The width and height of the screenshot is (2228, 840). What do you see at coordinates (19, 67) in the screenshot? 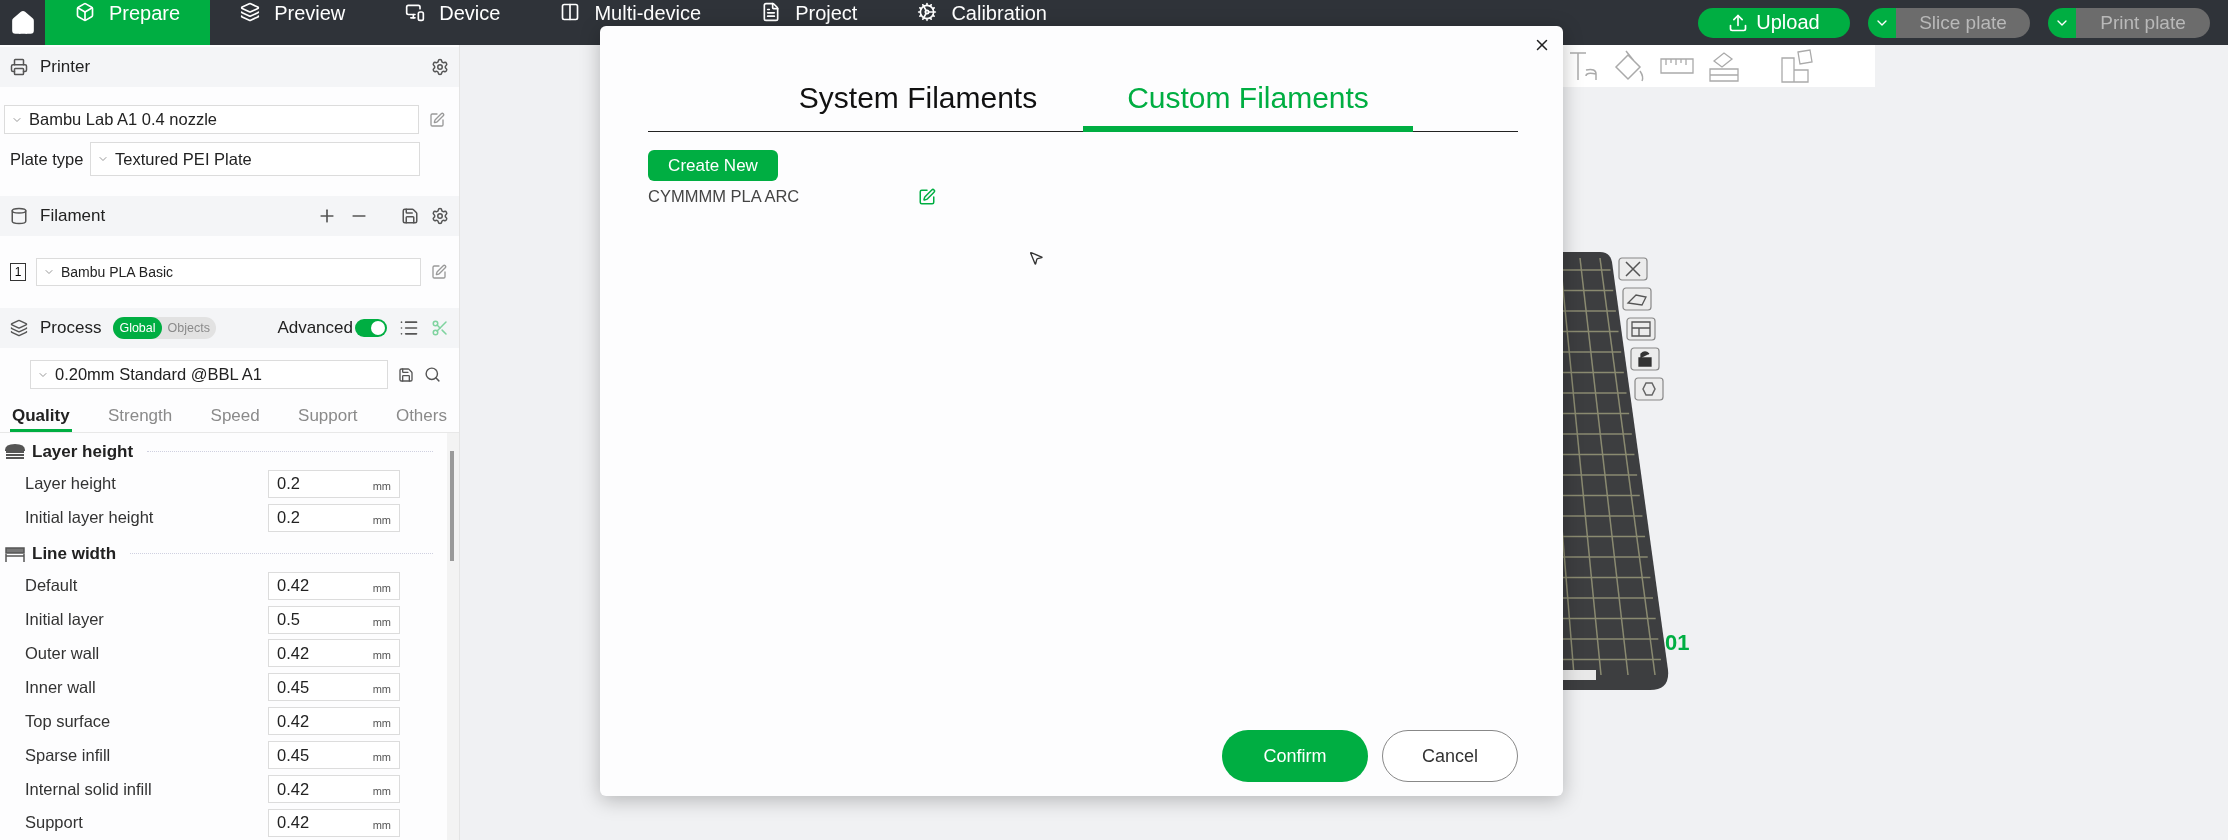
I see `printer-icon` at bounding box center [19, 67].